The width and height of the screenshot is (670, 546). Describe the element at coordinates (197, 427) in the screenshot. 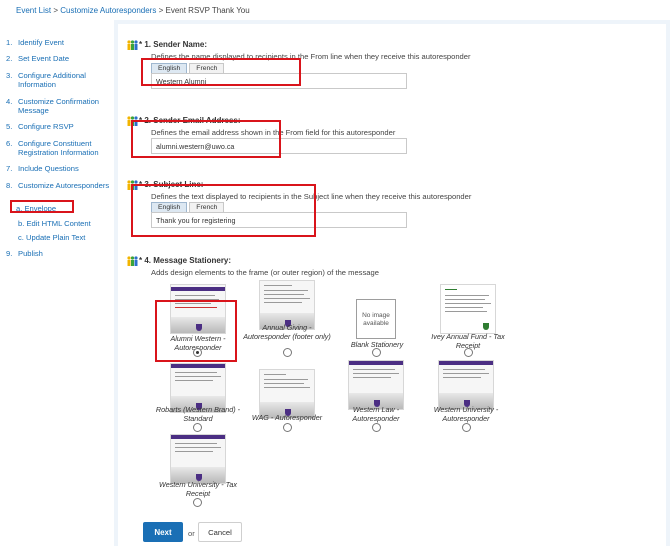

I see `stationery-radio-robarts` at that location.